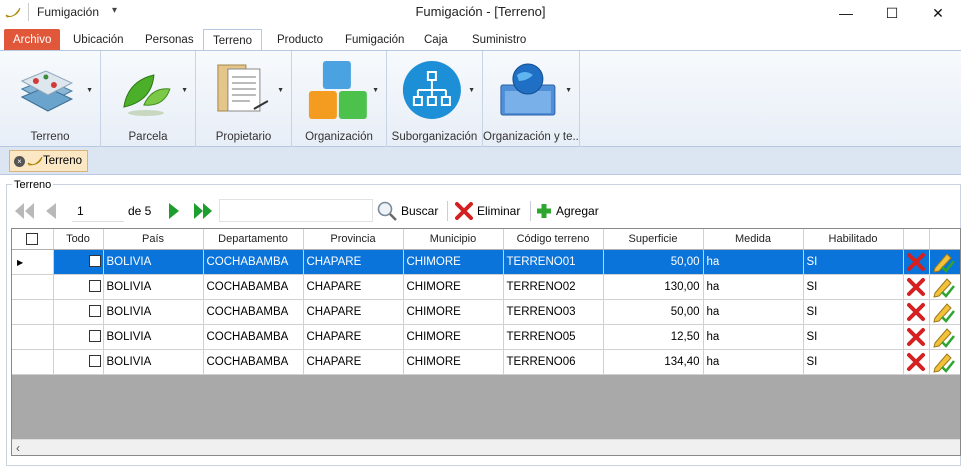 The width and height of the screenshot is (961, 466). What do you see at coordinates (553, 262) in the screenshot?
I see `cell-codigo-terreno: TERRENO01` at bounding box center [553, 262].